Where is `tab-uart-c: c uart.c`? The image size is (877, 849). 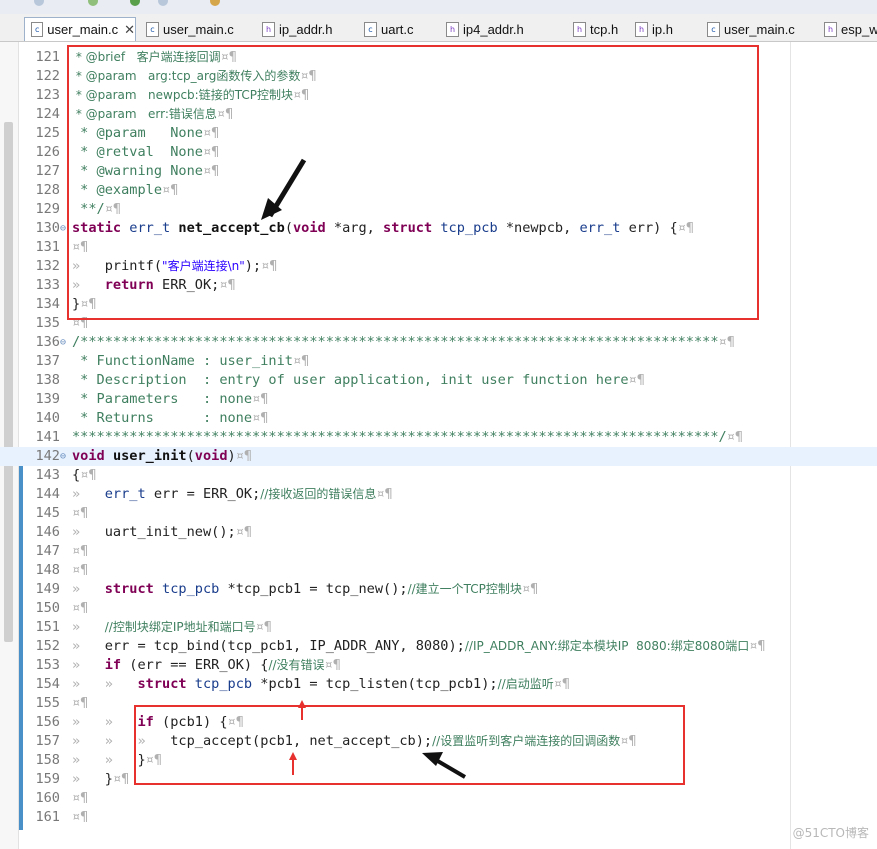
tab-uart-c: c uart.c is located at coordinates (396, 29).